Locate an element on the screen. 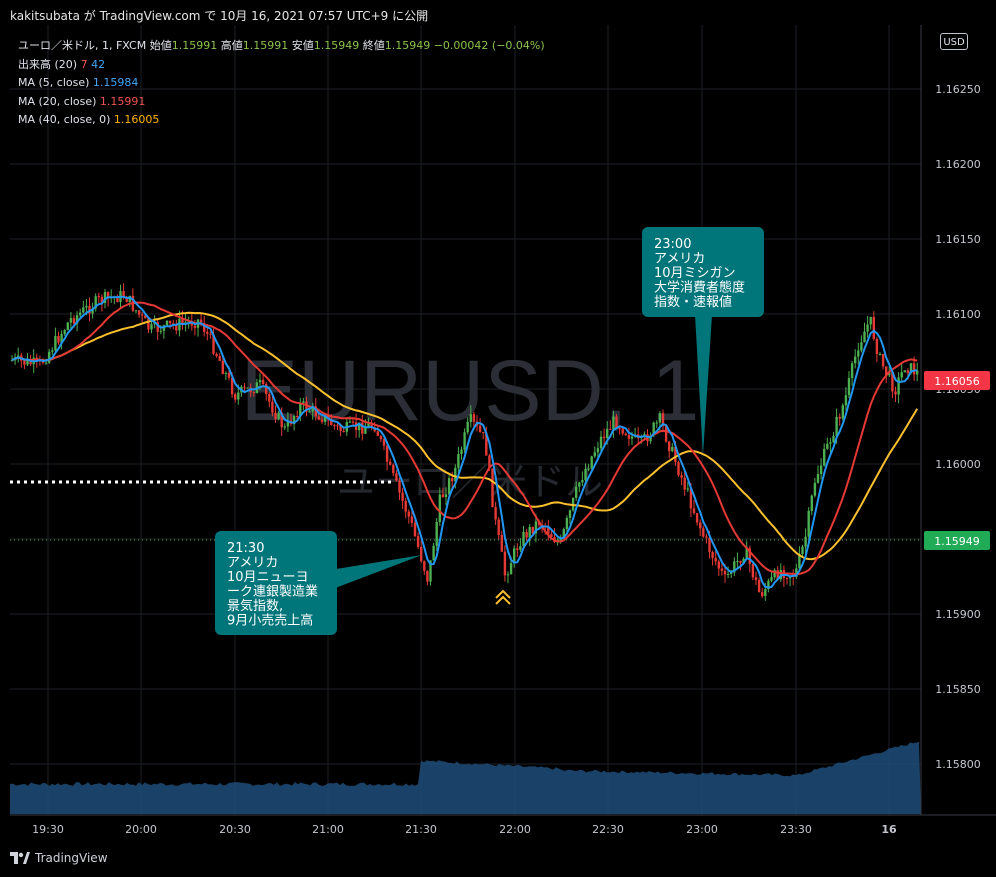 This screenshot has width=996, height=877. watermark-symbol: EURUSD, 1 is located at coordinates (470, 391).